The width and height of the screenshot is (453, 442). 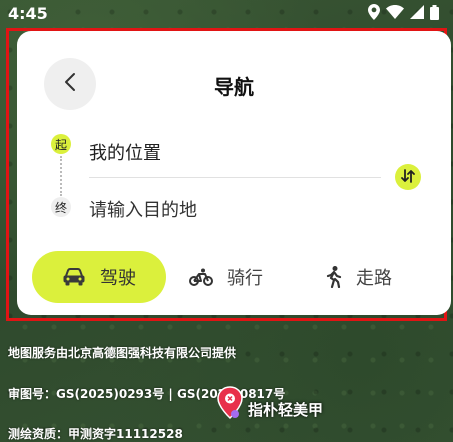 I want to click on status-icons, so click(x=403, y=12).